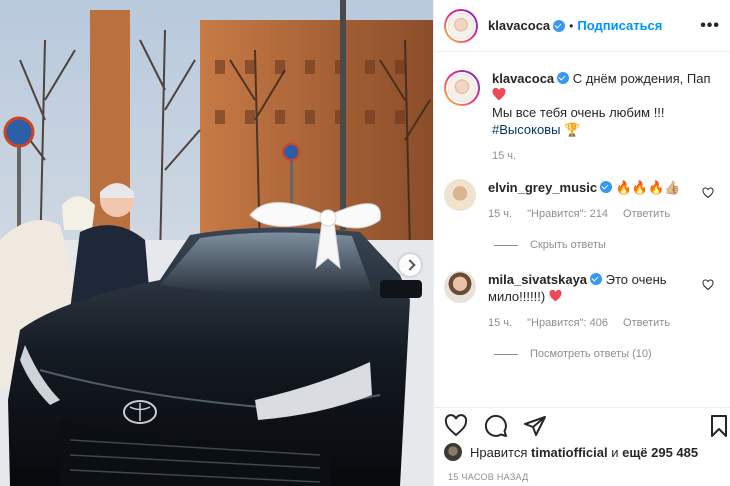  What do you see at coordinates (572, 129) in the screenshot?
I see `trophy-icon: 🏆` at bounding box center [572, 129].